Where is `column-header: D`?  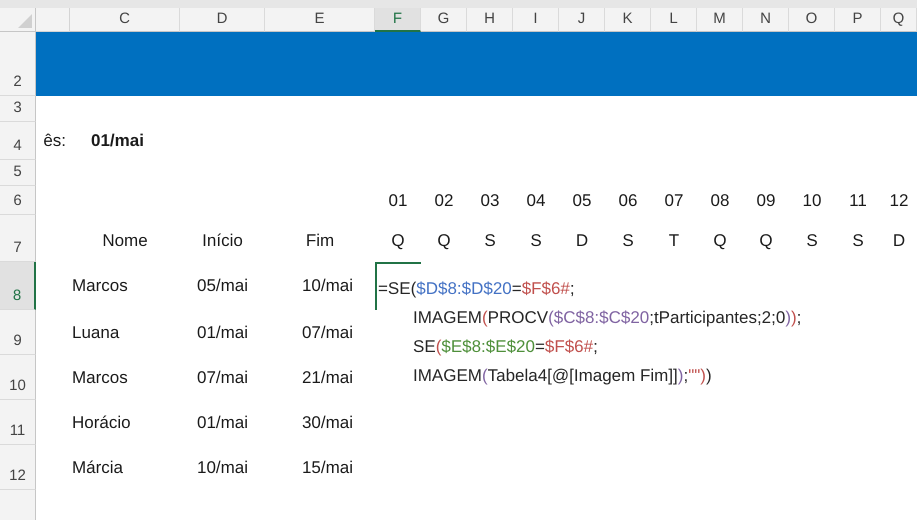 column-header: D is located at coordinates (222, 20).